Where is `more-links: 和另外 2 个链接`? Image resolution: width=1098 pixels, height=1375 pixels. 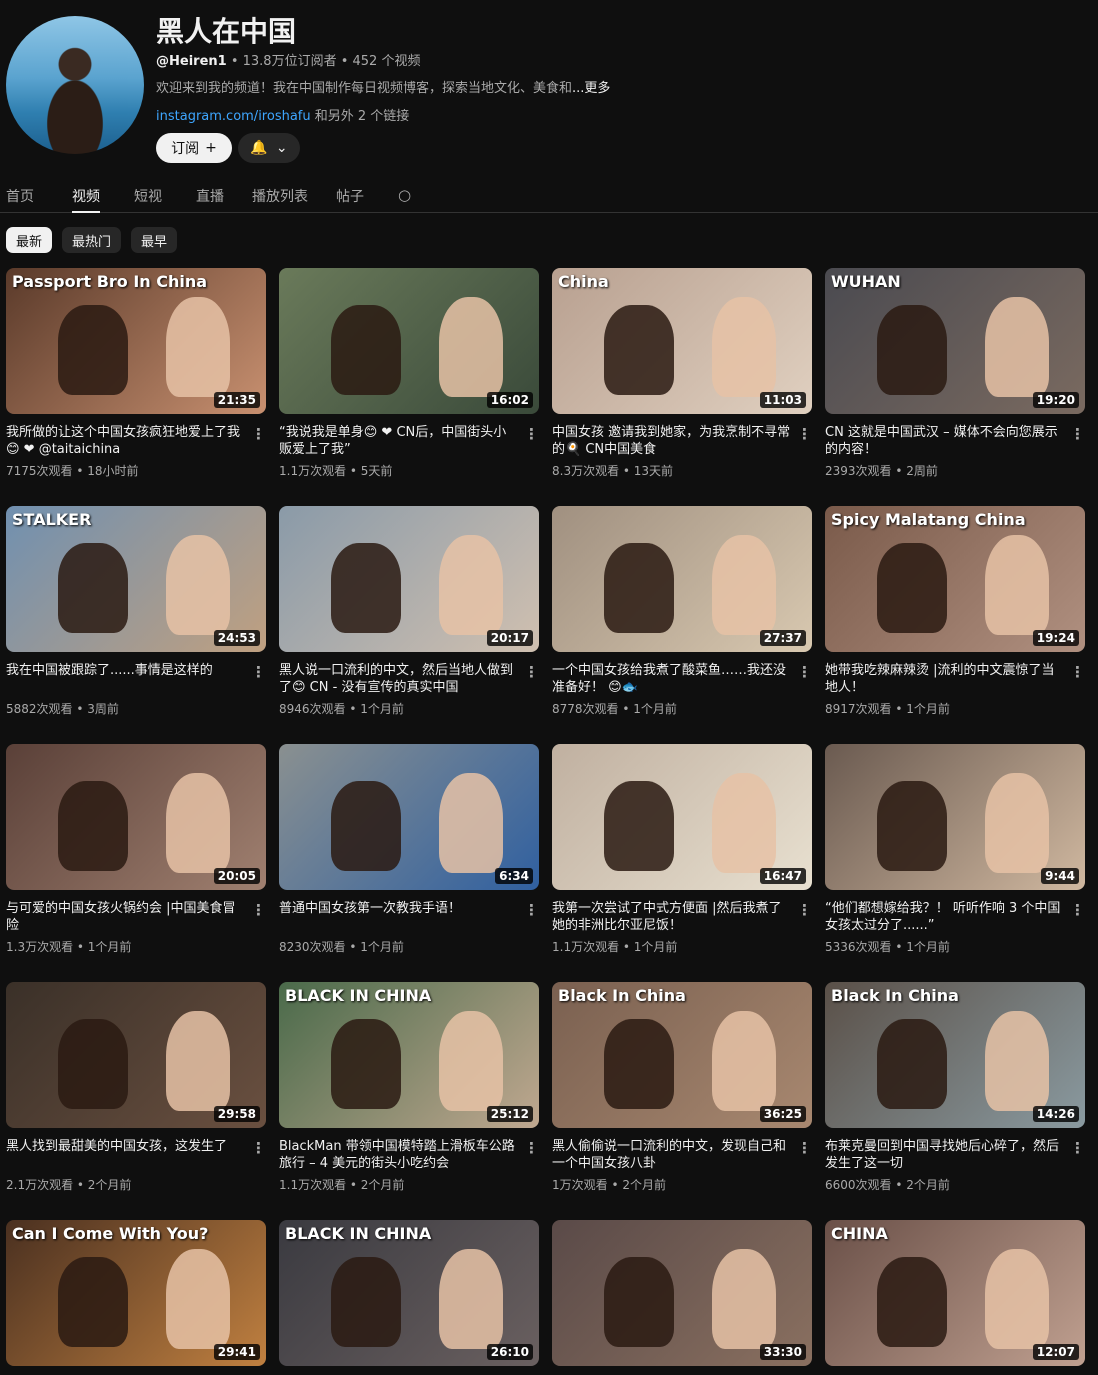 more-links: 和另外 2 个链接 is located at coordinates (360, 116).